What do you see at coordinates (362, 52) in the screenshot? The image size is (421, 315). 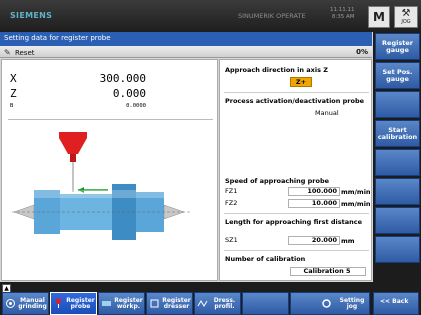 I see `override-percent: 0%` at bounding box center [362, 52].